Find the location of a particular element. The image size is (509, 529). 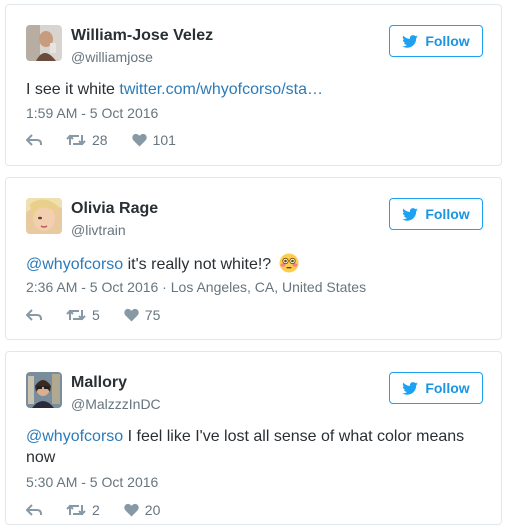

display-name: William-Jose Velez is located at coordinates (142, 36).